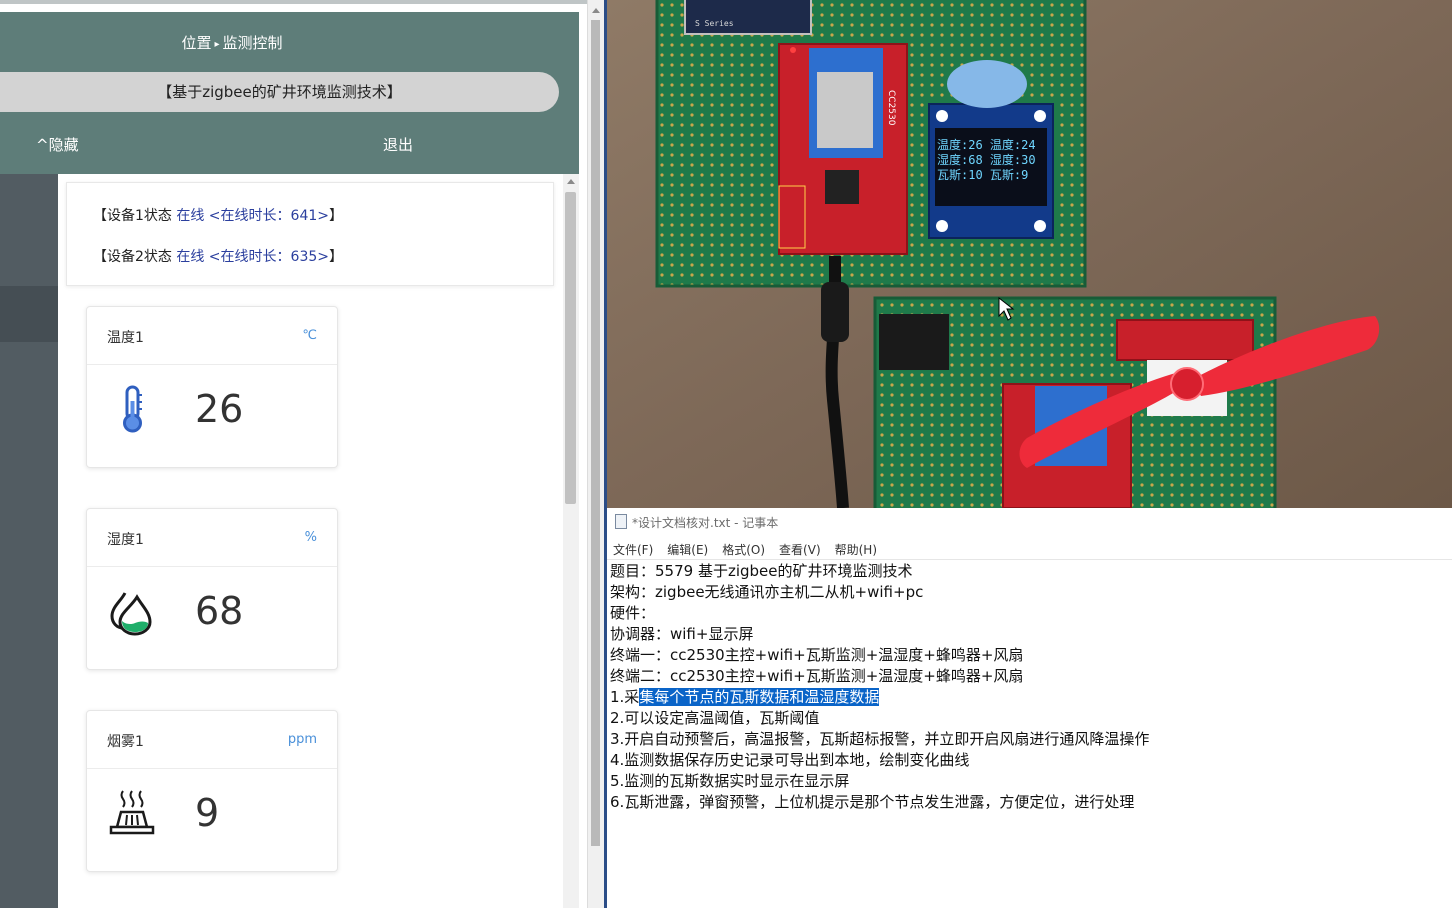  I want to click on menubar-separator, so click(1029, 559).